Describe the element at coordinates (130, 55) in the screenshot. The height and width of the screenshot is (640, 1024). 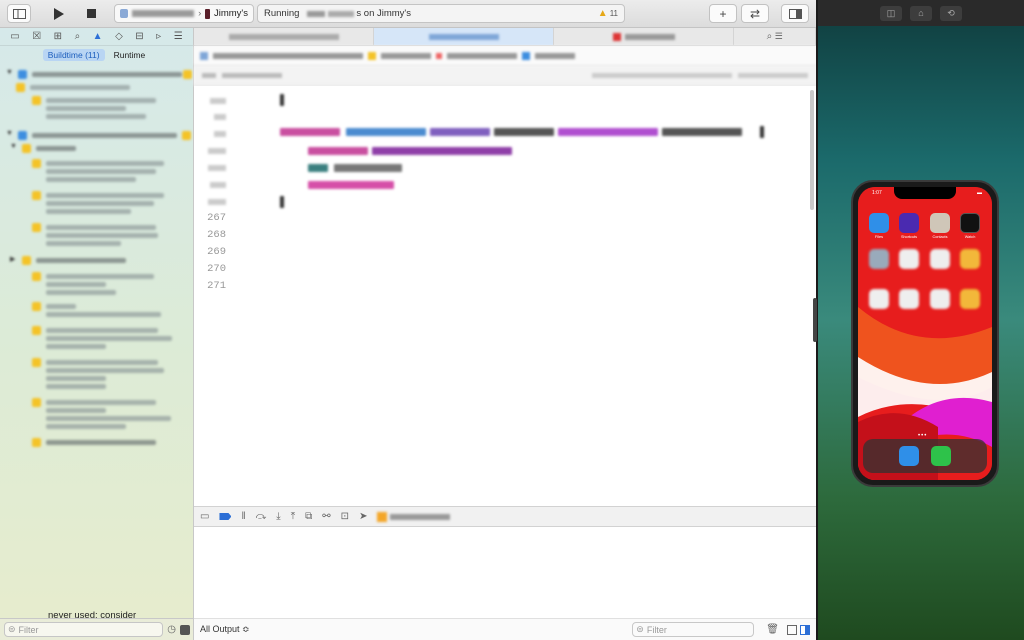
I see `segment-runtime: Runtime` at that location.